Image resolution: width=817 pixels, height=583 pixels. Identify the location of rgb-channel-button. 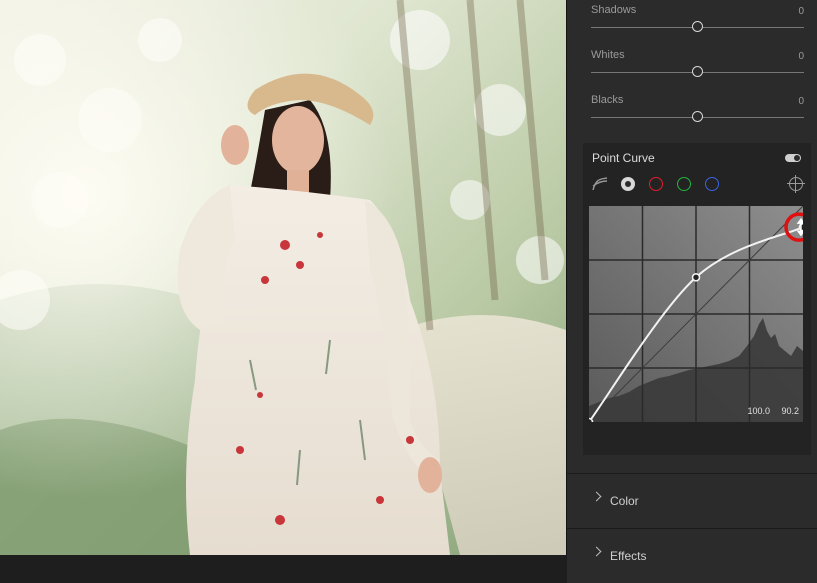
(628, 184).